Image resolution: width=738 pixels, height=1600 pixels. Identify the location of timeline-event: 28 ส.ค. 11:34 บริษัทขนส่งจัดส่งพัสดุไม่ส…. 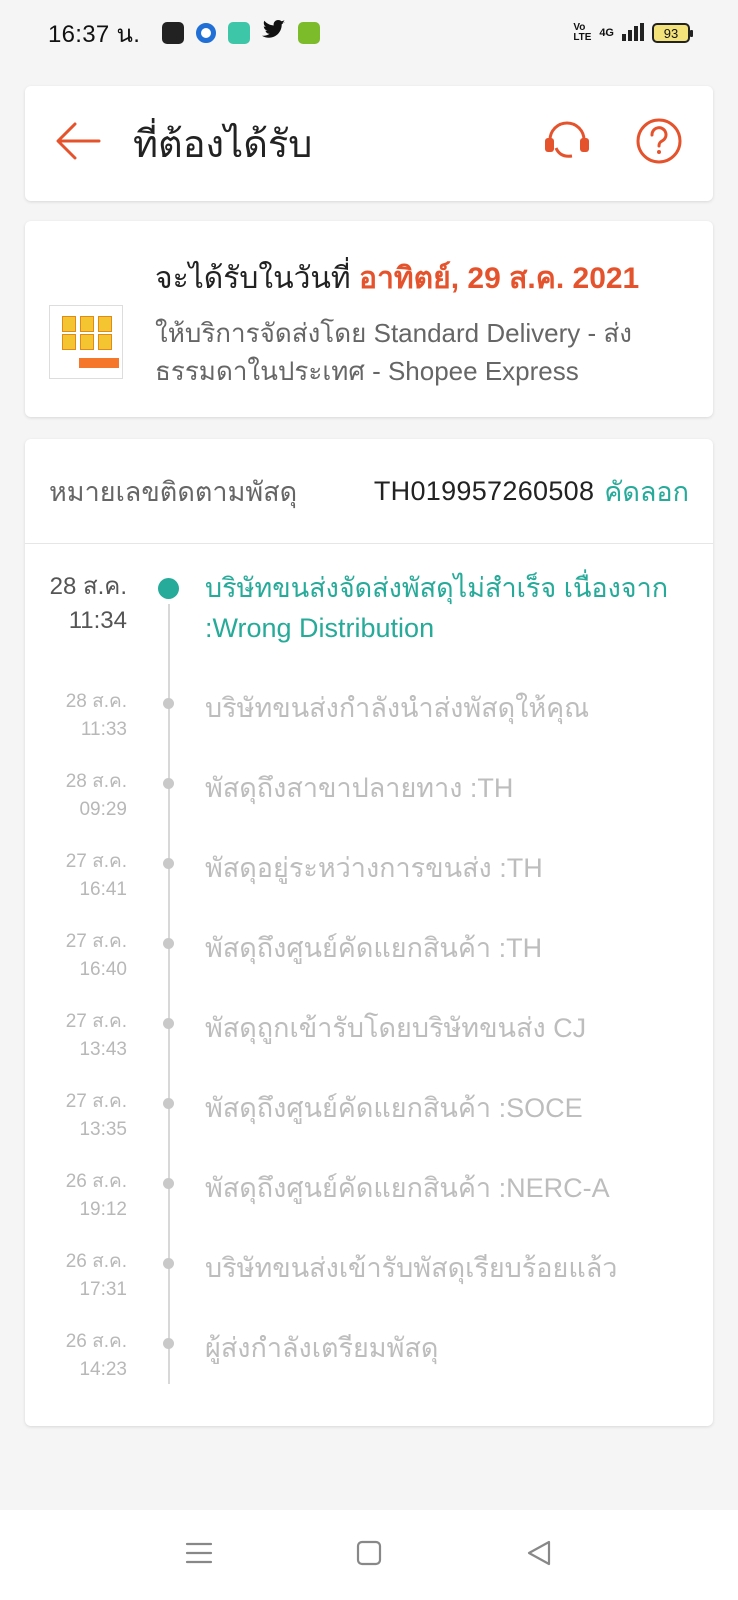
(369, 629).